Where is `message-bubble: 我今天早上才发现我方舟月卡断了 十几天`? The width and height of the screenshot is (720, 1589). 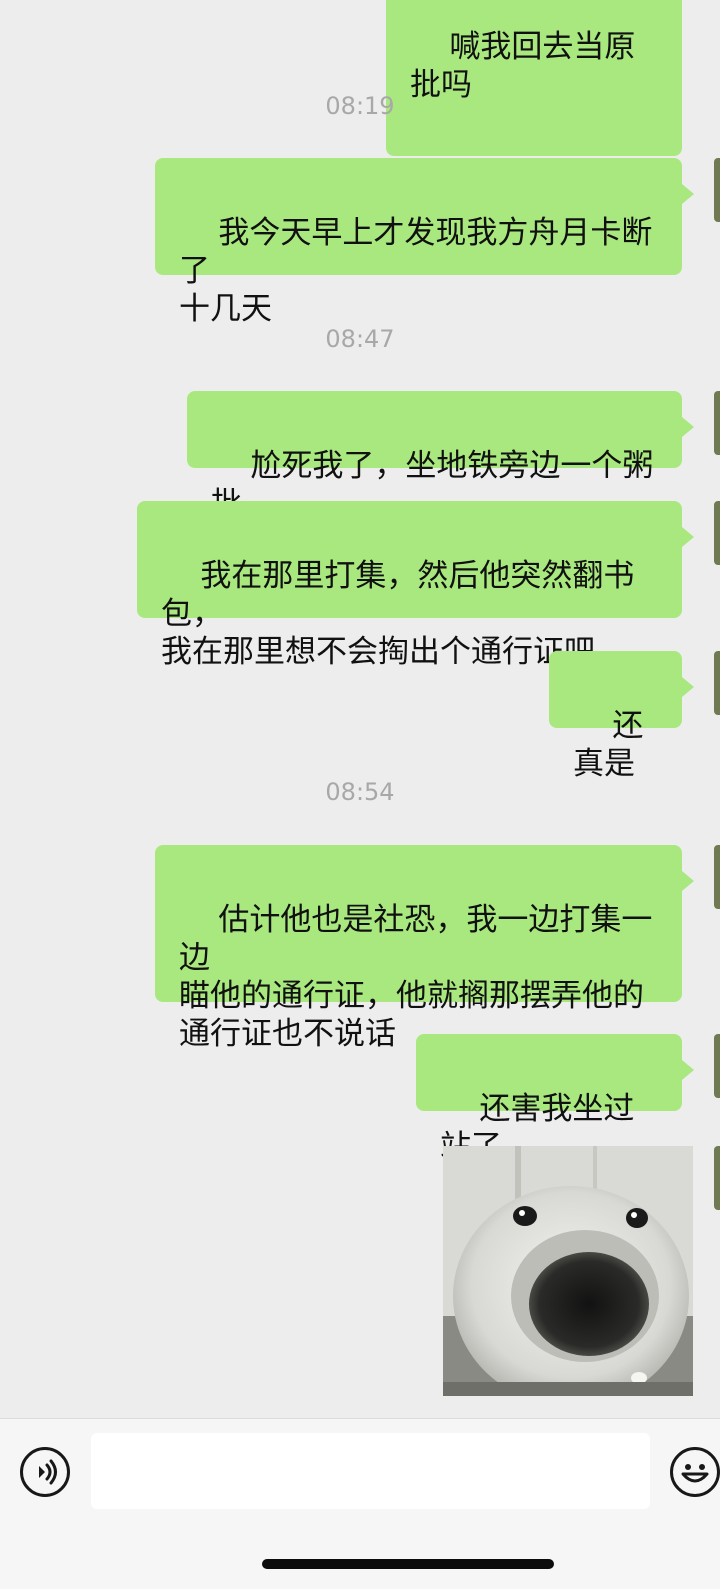 message-bubble: 我今天早上才发现我方舟月卡断了 十几天 is located at coordinates (424, 242).